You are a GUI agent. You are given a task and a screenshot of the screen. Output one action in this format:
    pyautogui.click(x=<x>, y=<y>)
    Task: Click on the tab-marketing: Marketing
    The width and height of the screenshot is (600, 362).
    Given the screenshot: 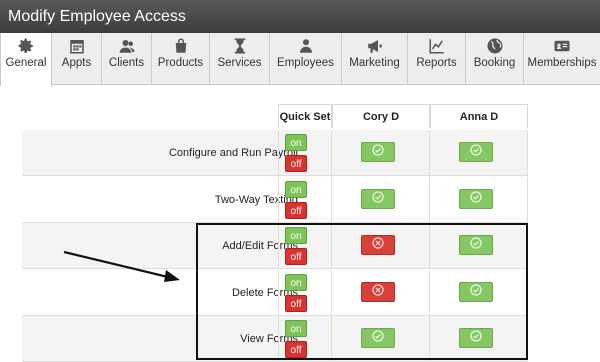 What is the action you would take?
    pyautogui.click(x=375, y=59)
    